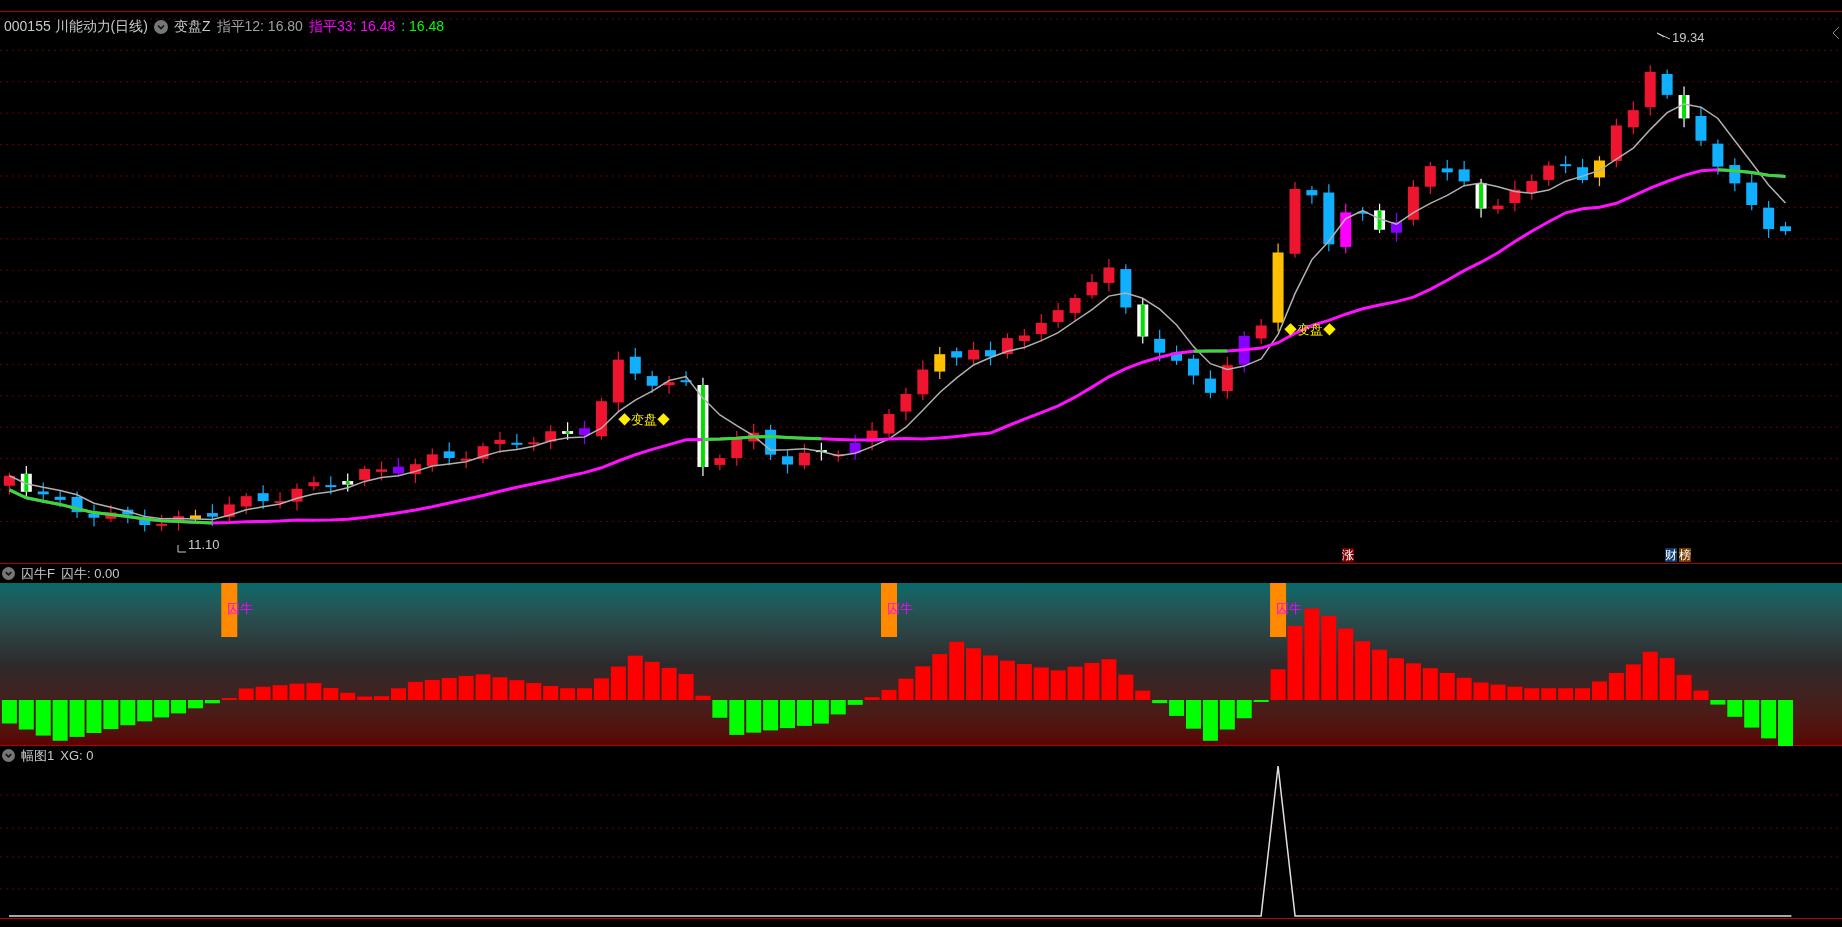 The width and height of the screenshot is (1842, 927). I want to click on badge: 财, so click(1671, 555).